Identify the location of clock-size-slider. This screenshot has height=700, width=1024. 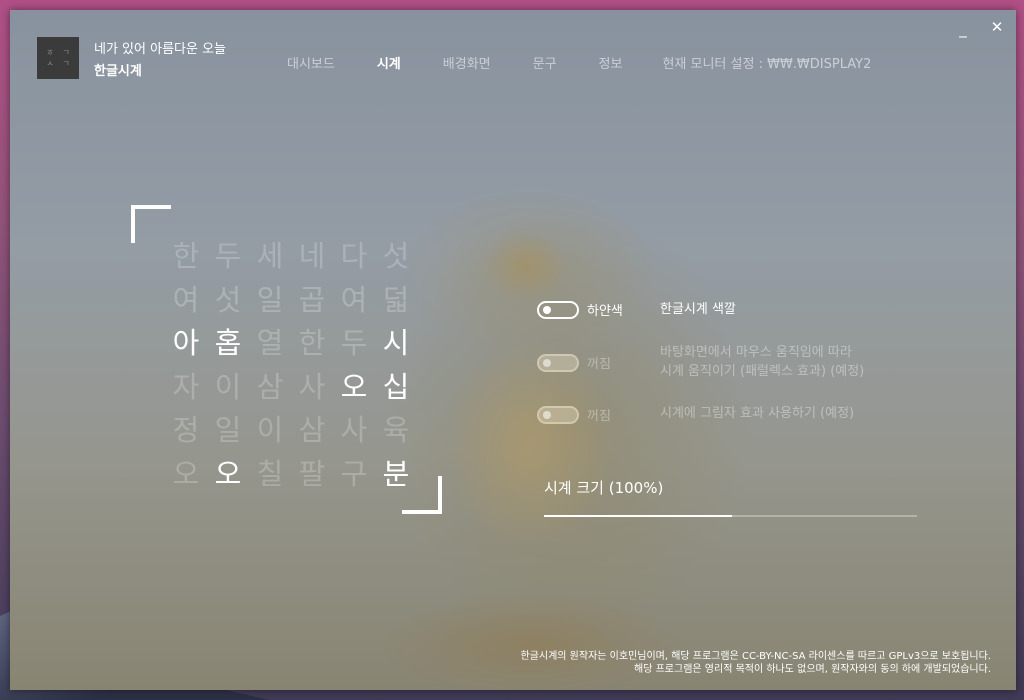
(730, 516).